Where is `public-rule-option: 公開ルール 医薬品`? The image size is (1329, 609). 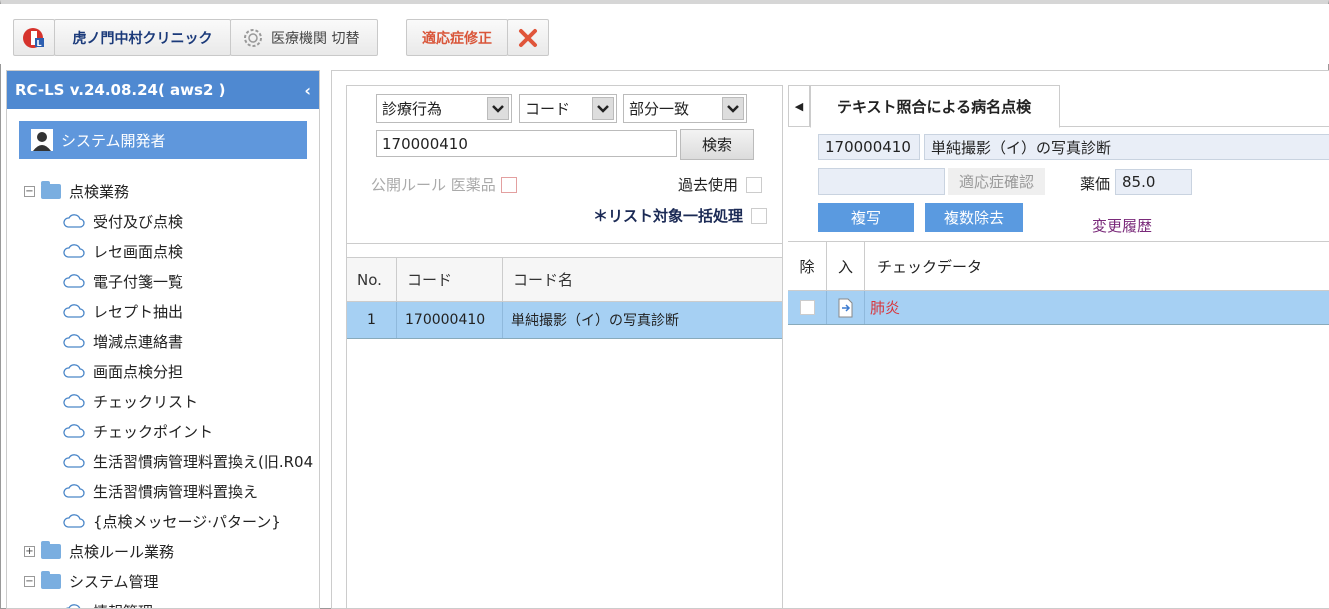
public-rule-option: 公開ルール 医薬品 is located at coordinates (444, 184).